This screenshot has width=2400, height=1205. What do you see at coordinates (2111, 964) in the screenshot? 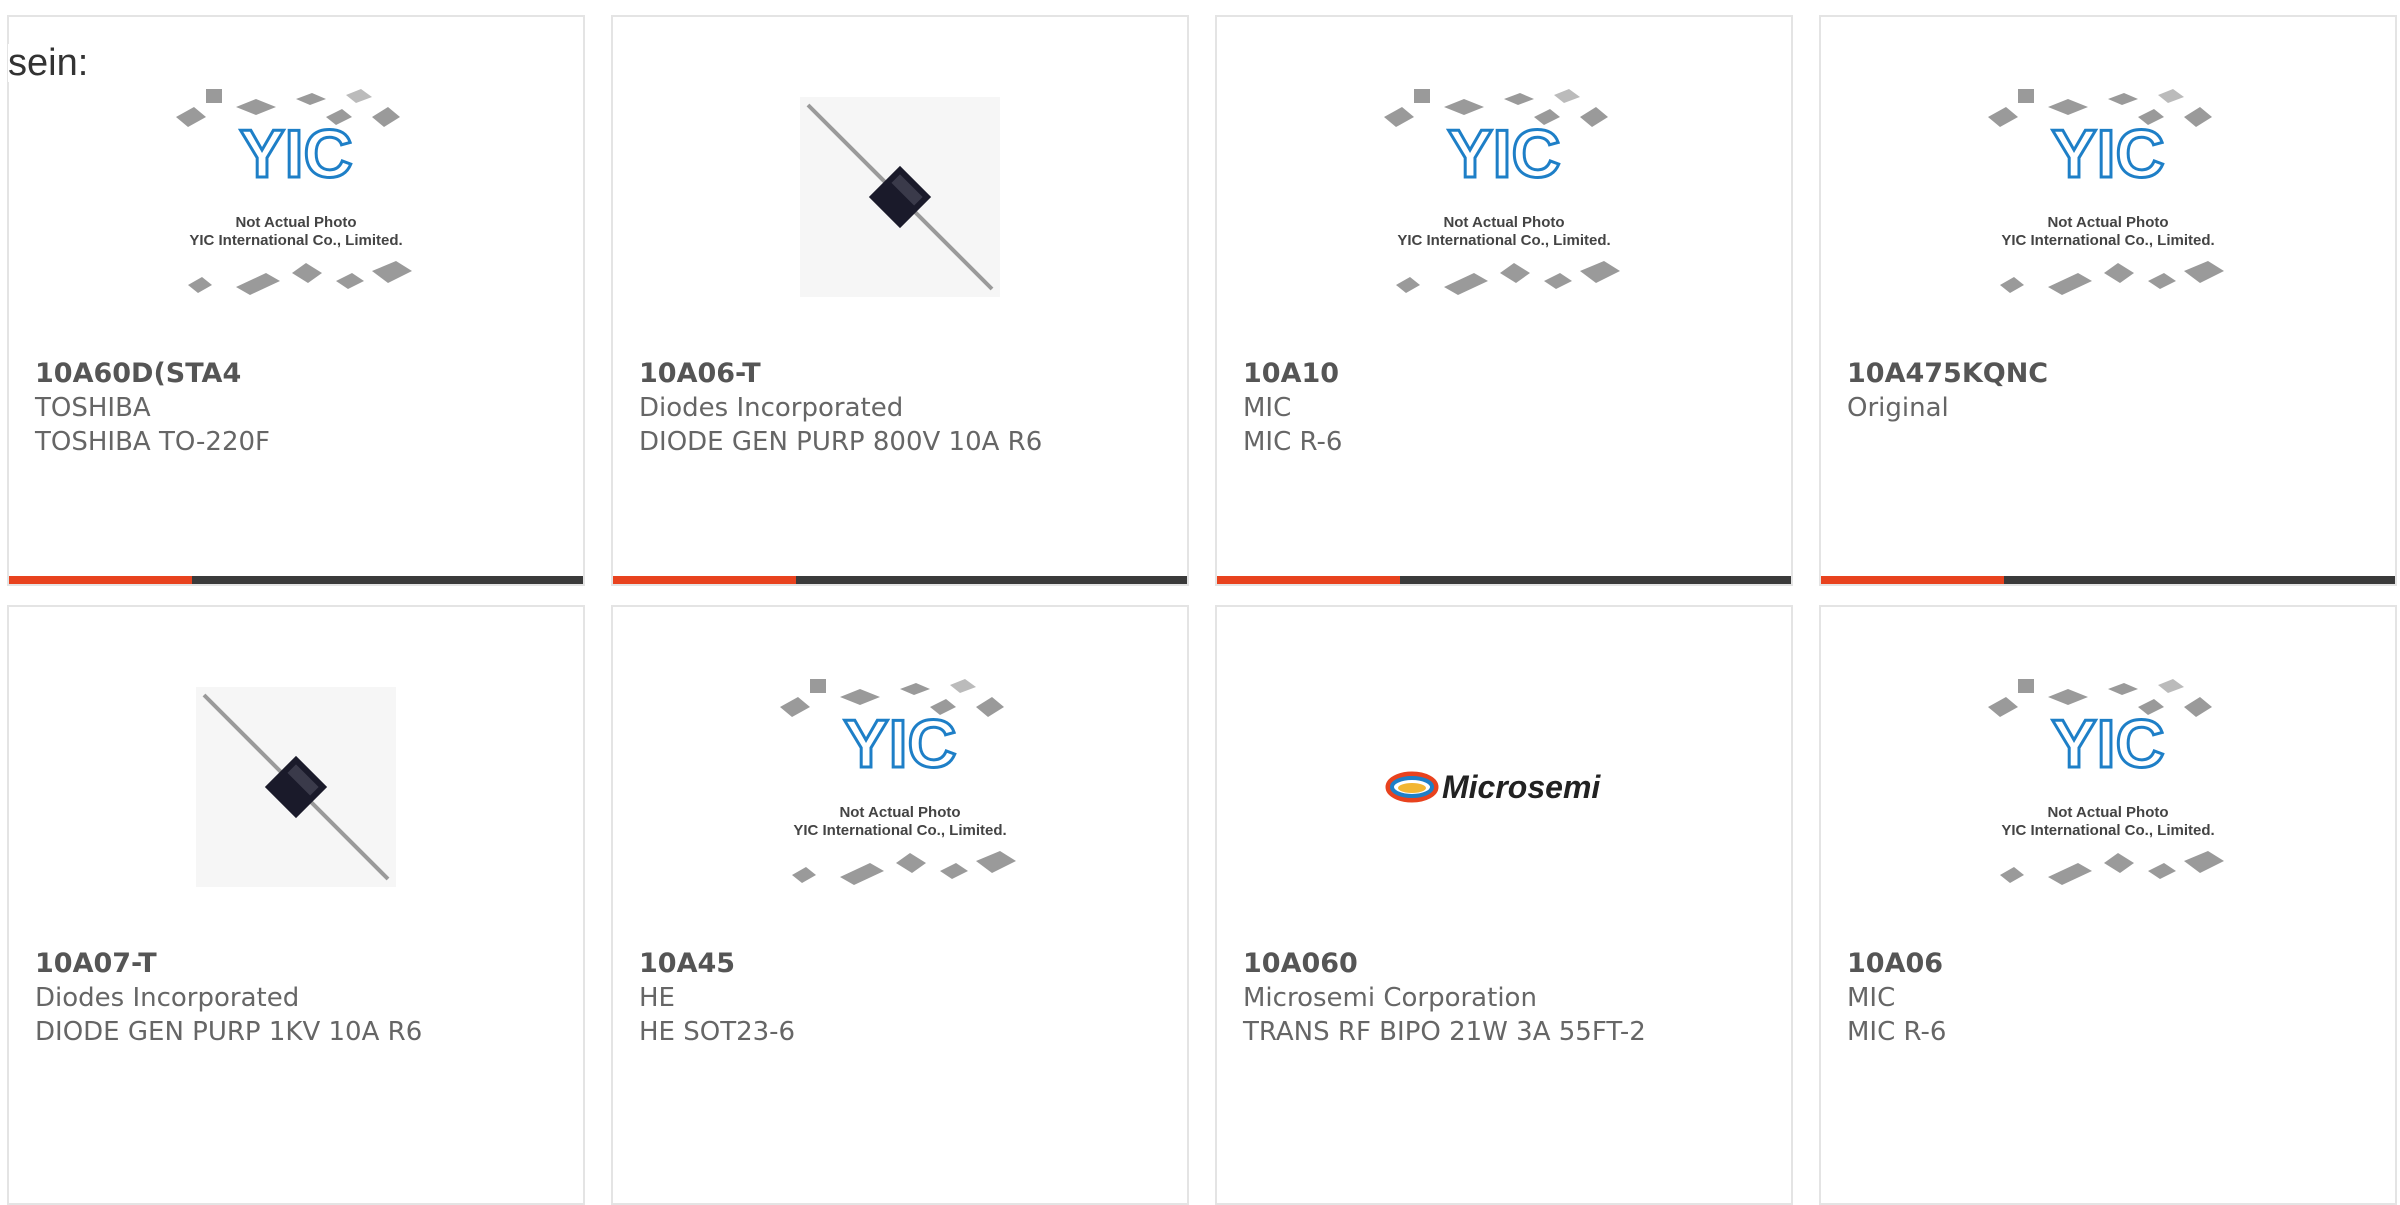
I see `part-number: 10A06` at bounding box center [2111, 964].